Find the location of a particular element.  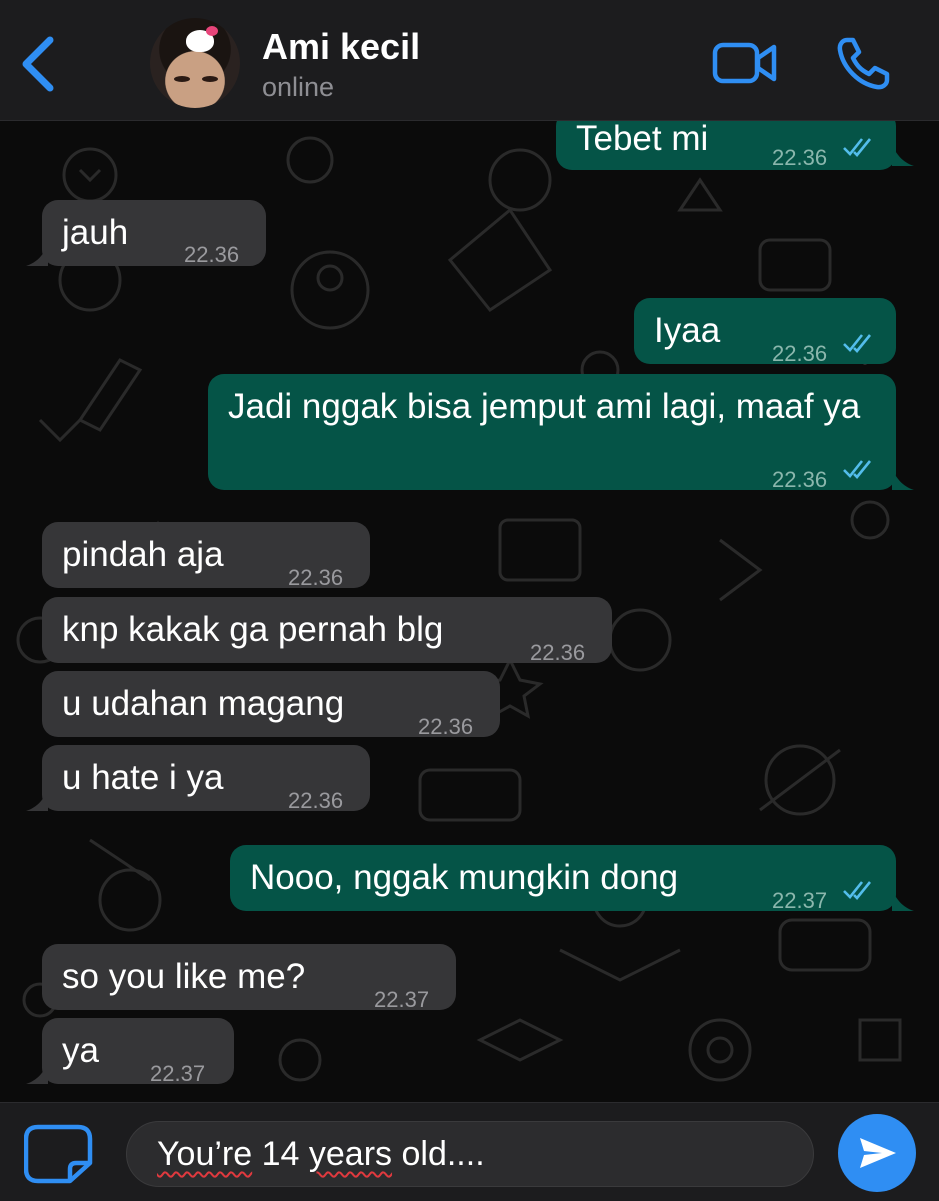

contact-status: online is located at coordinates (298, 87).